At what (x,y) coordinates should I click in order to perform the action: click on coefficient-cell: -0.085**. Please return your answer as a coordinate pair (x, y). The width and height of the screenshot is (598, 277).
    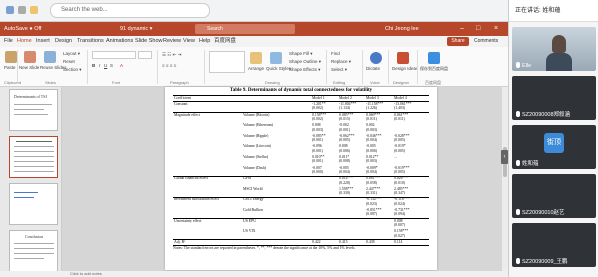
    Looking at the image, I should click on (319, 135).